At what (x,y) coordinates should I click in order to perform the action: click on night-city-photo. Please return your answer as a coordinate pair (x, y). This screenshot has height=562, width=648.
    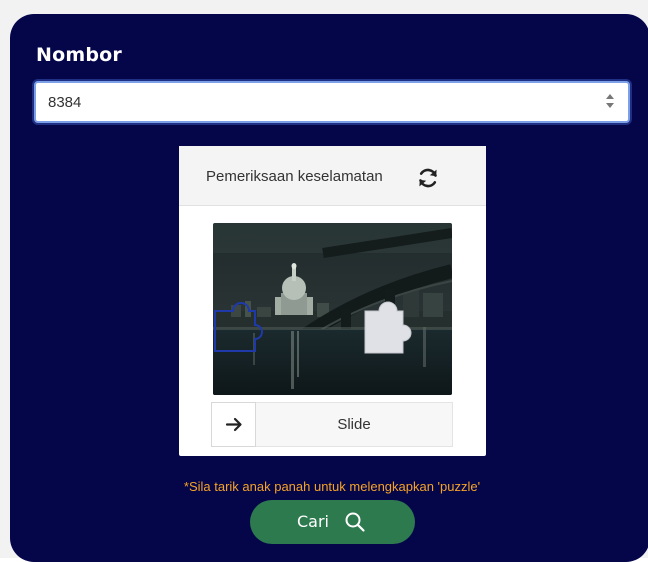
    Looking at the image, I should click on (332, 309).